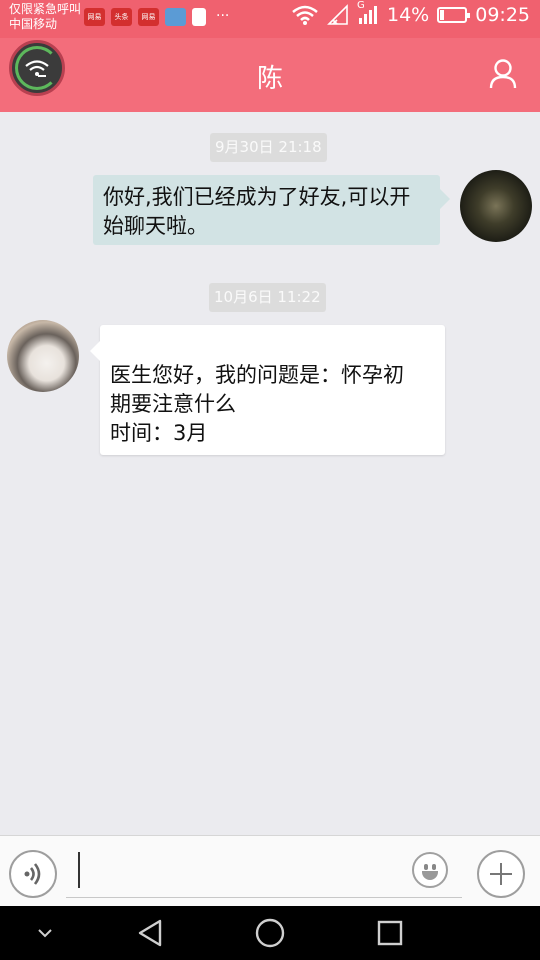 The height and width of the screenshot is (960, 540). I want to click on notification-icons: 网易 头条 网易 ···, so click(156, 17).